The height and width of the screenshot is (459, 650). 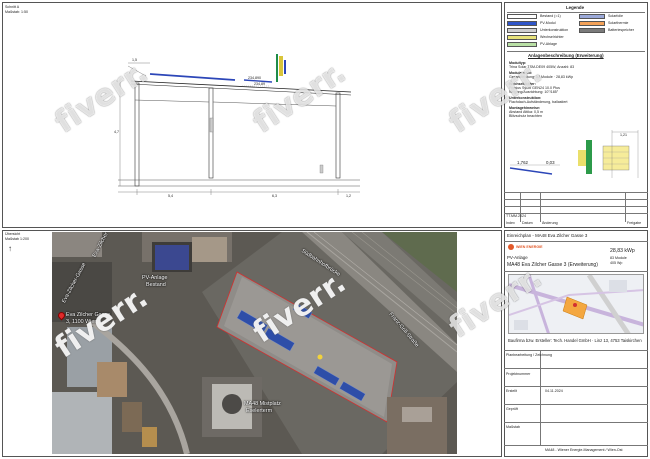 What do you see at coordinates (17, 239) in the screenshot?
I see `overview-scale: Maßstab 1:200` at bounding box center [17, 239].